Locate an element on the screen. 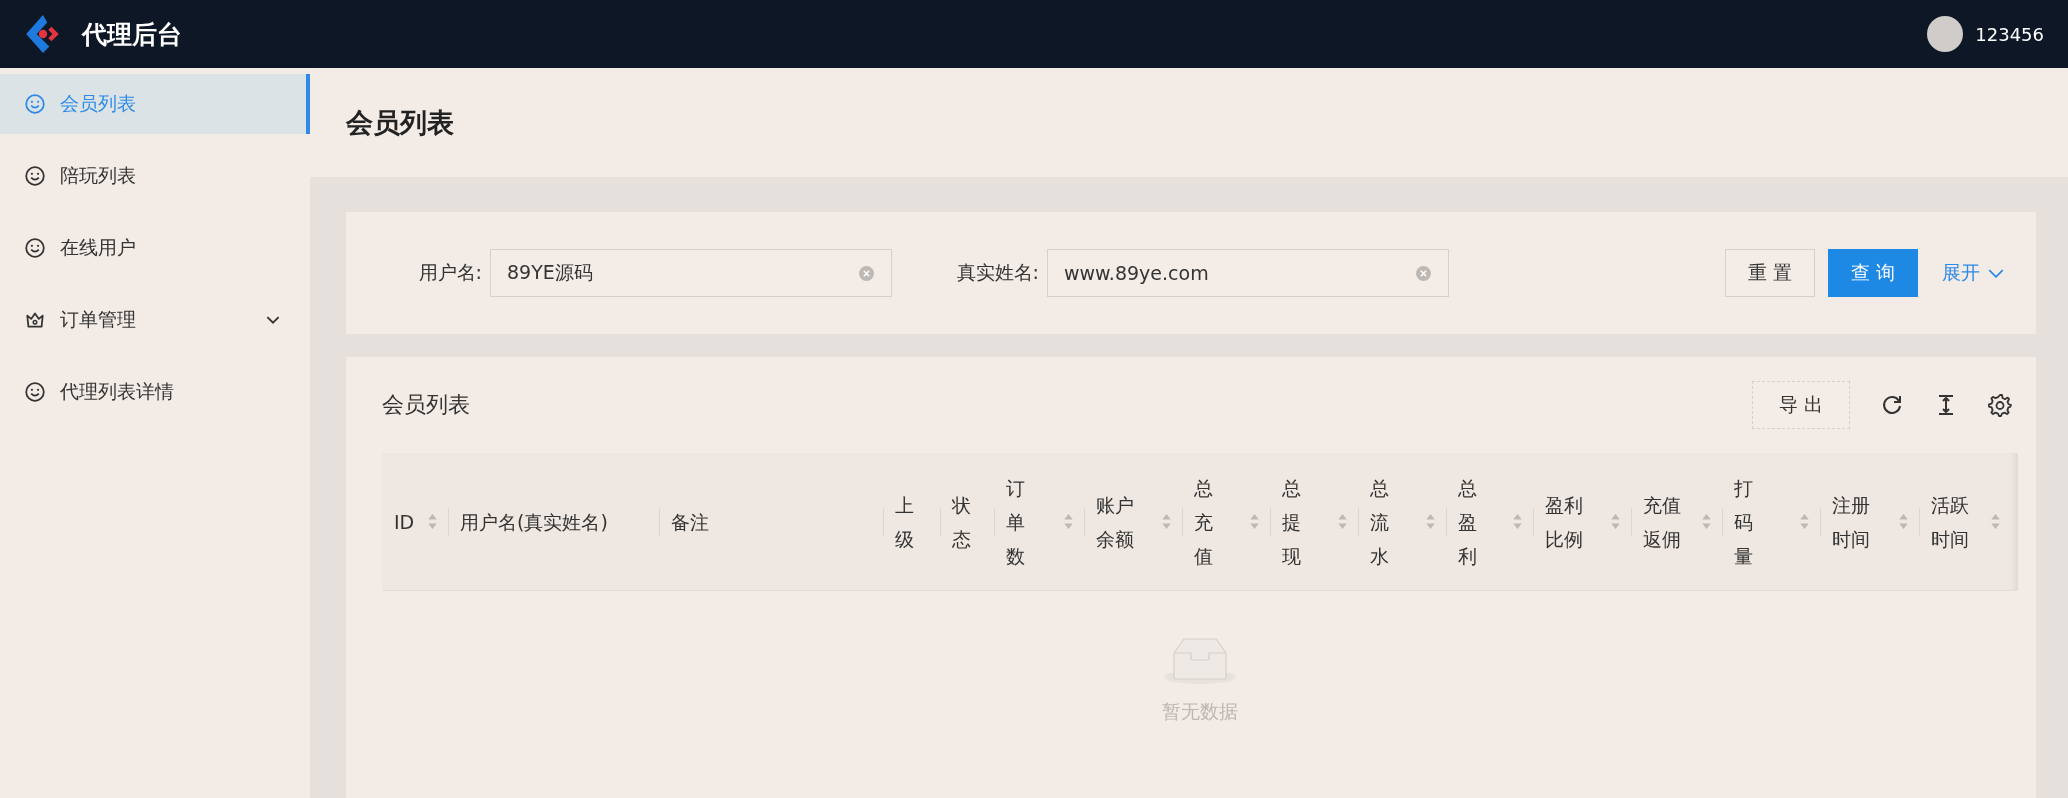 This screenshot has width=2068, height=798. sidebar-item: 订单管理 is located at coordinates (155, 320).